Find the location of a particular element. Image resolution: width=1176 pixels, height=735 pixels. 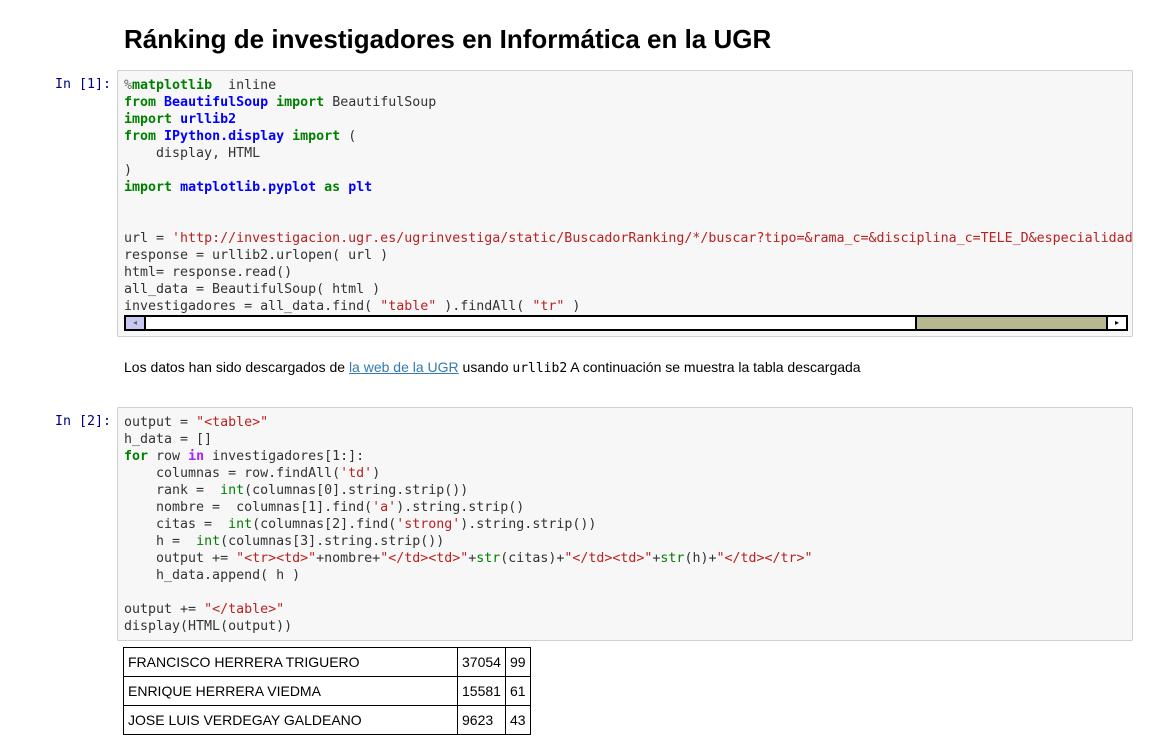

code-line: from BeautifulSoup import BeautifulSoup is located at coordinates (628, 102).